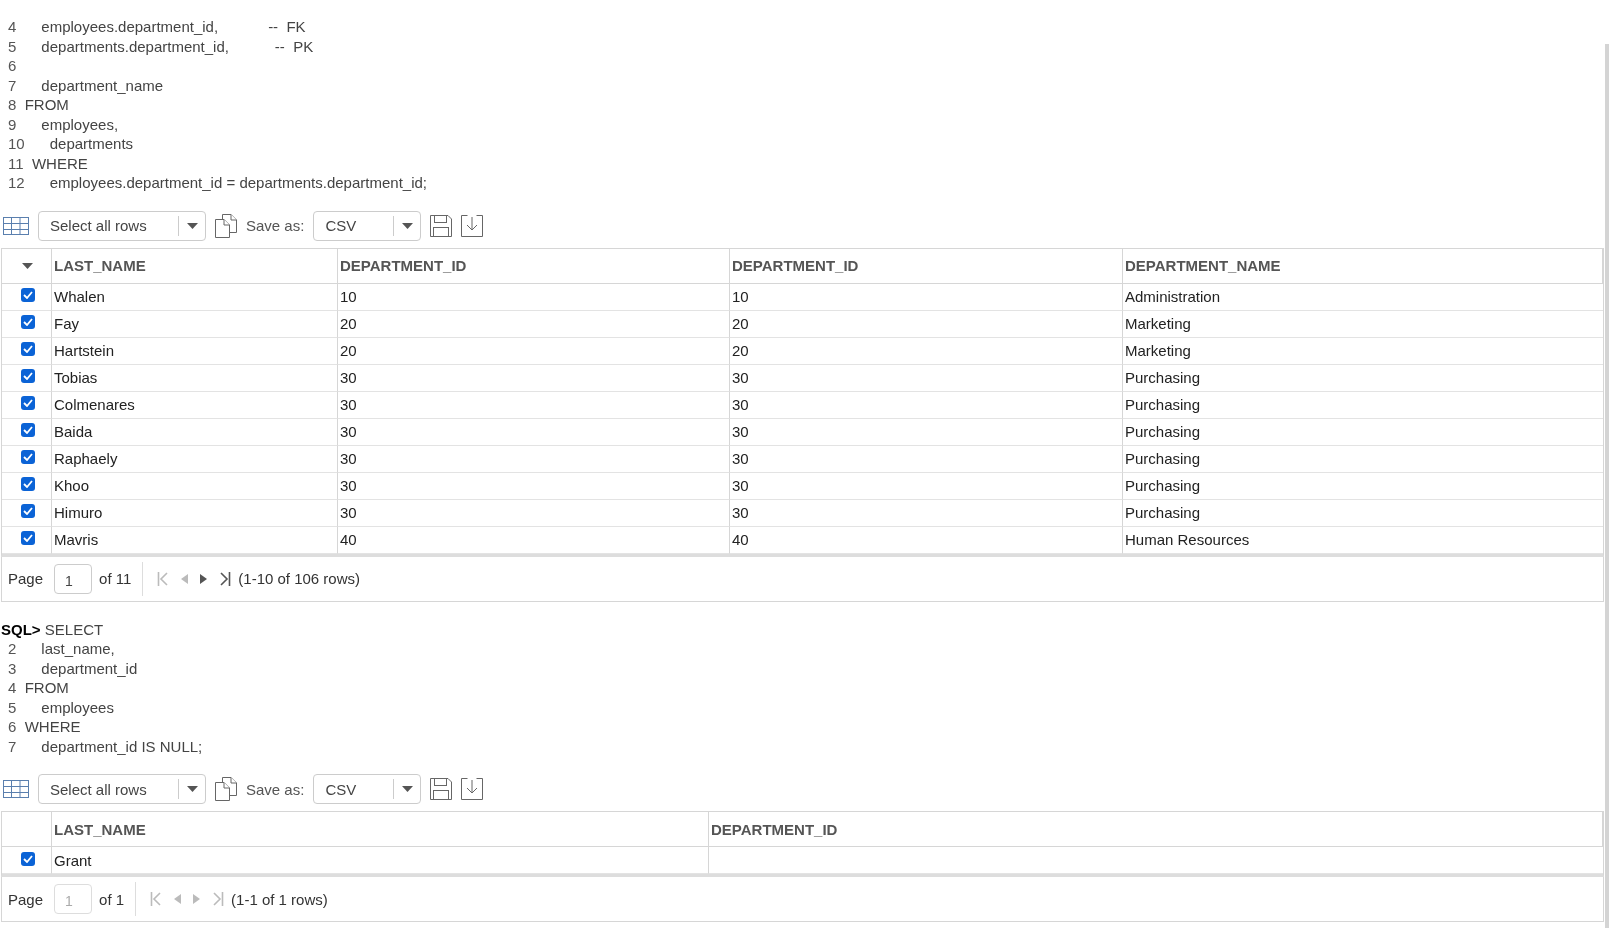 This screenshot has height=928, width=1609. Describe the element at coordinates (121, 746) in the screenshot. I see `code-line: department_id IS NULL;` at that location.